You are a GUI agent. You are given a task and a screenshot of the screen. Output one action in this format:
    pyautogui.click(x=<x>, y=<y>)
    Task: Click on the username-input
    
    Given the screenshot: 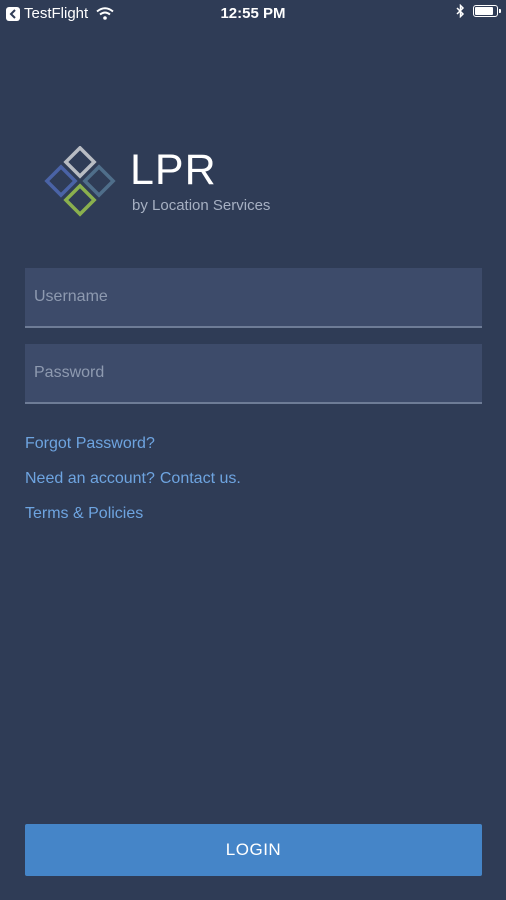 What is the action you would take?
    pyautogui.click(x=253, y=298)
    